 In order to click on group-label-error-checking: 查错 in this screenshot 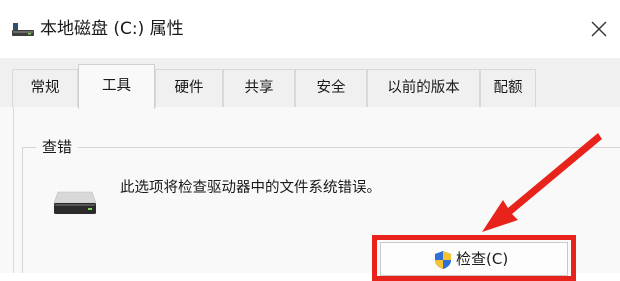, I will do `click(57, 147)`.